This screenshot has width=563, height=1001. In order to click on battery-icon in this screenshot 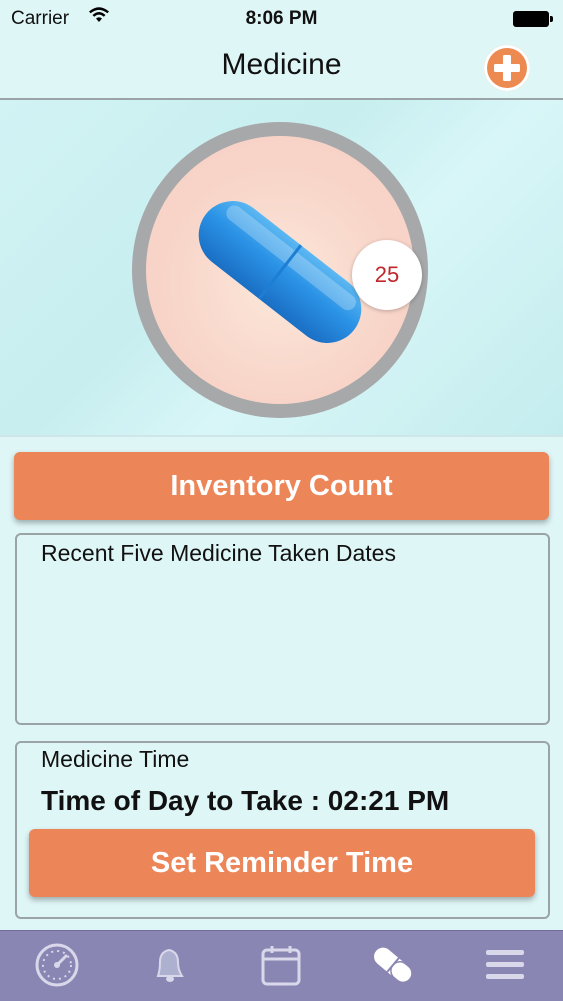, I will do `click(533, 19)`.